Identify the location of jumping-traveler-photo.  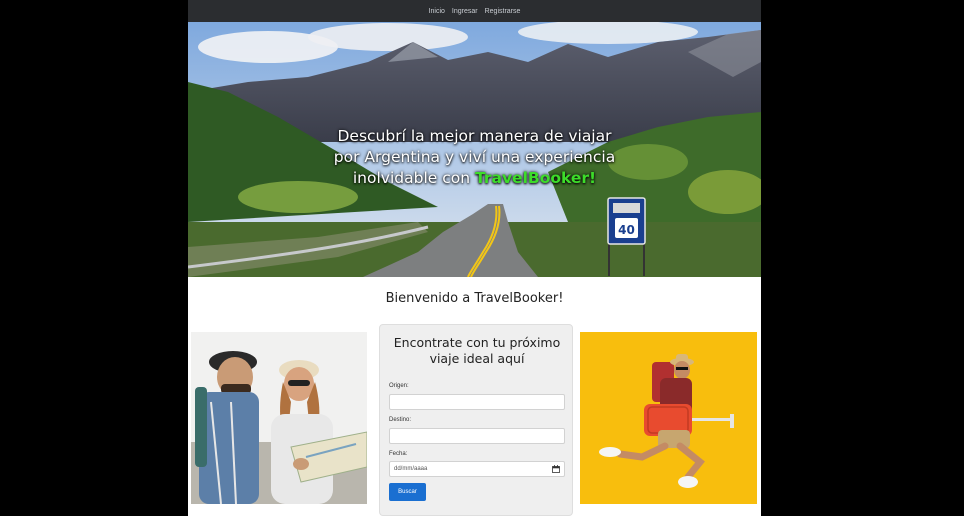
(668, 418).